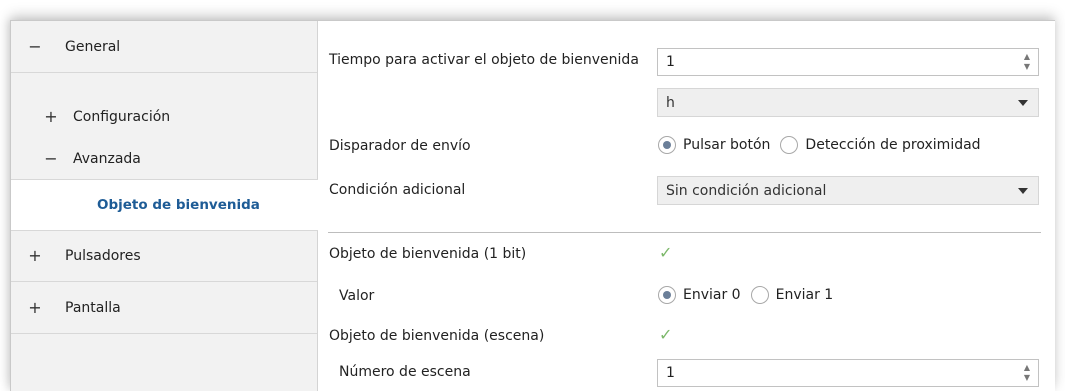 The width and height of the screenshot is (1065, 391). Describe the element at coordinates (122, 117) in the screenshot. I see `sidebar-item-label: Configuración` at that location.